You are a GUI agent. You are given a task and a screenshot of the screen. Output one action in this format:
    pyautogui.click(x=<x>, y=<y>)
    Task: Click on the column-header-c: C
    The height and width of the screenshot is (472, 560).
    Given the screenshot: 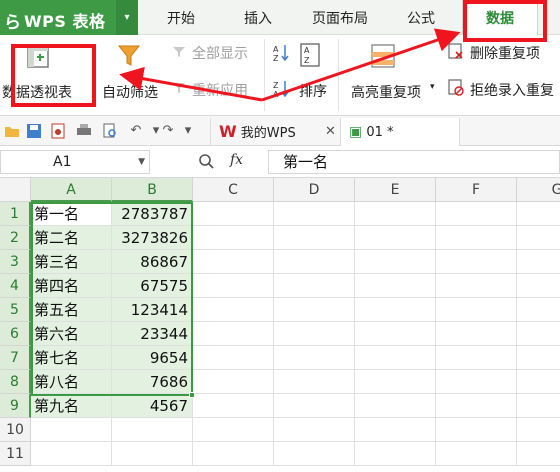 What is the action you would take?
    pyautogui.click(x=233, y=190)
    